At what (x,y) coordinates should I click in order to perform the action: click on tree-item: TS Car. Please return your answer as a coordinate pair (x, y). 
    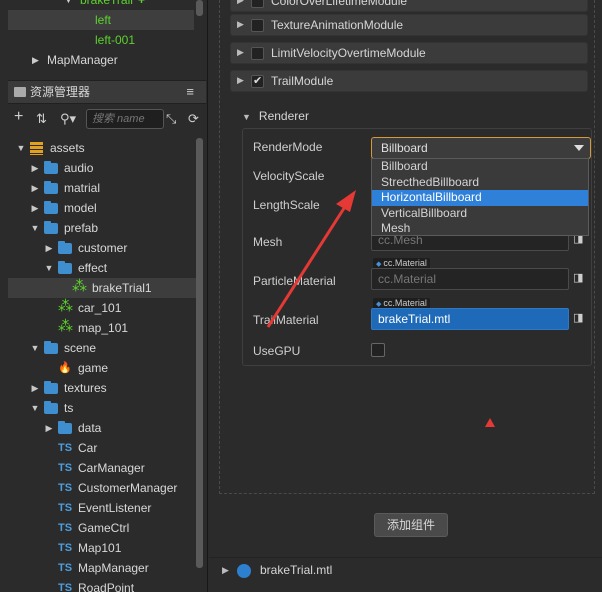
    Looking at the image, I should click on (102, 448).